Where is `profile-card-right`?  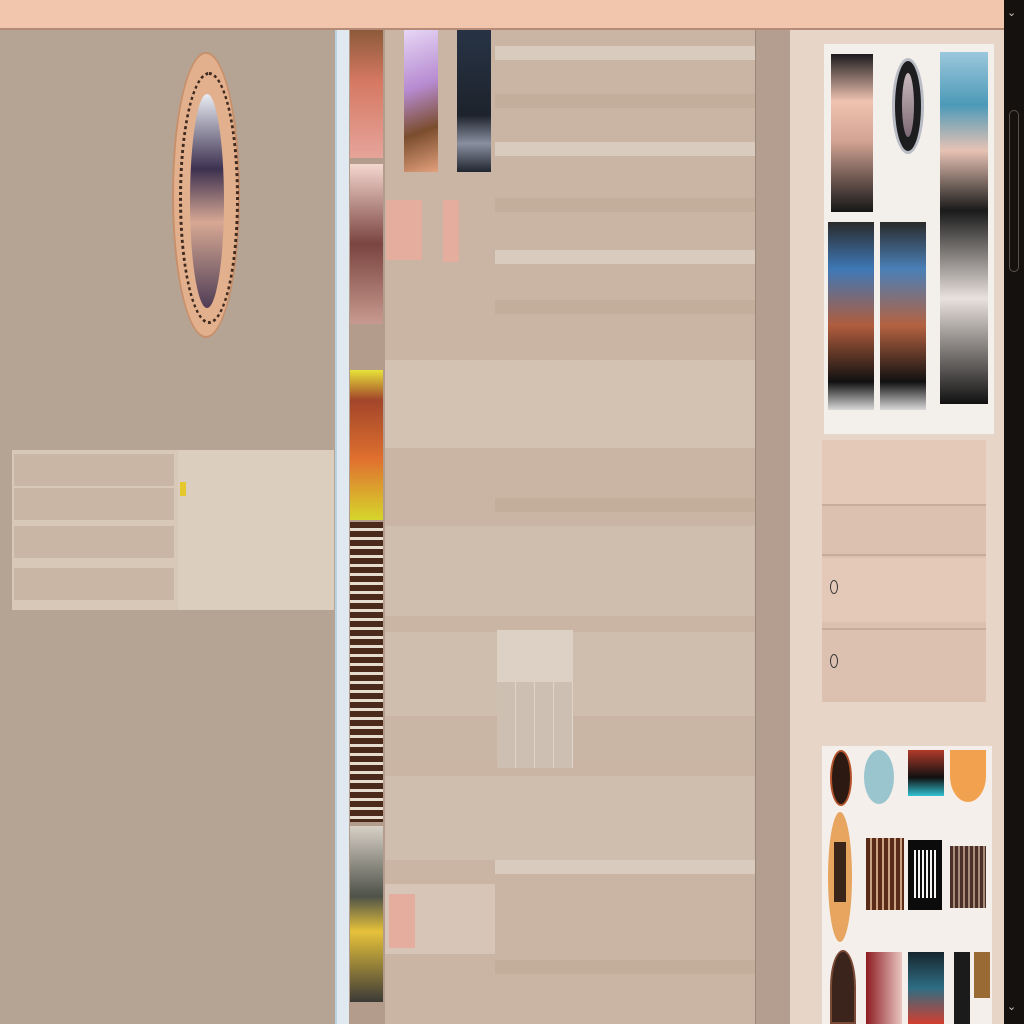
profile-card-right is located at coordinates (256, 530).